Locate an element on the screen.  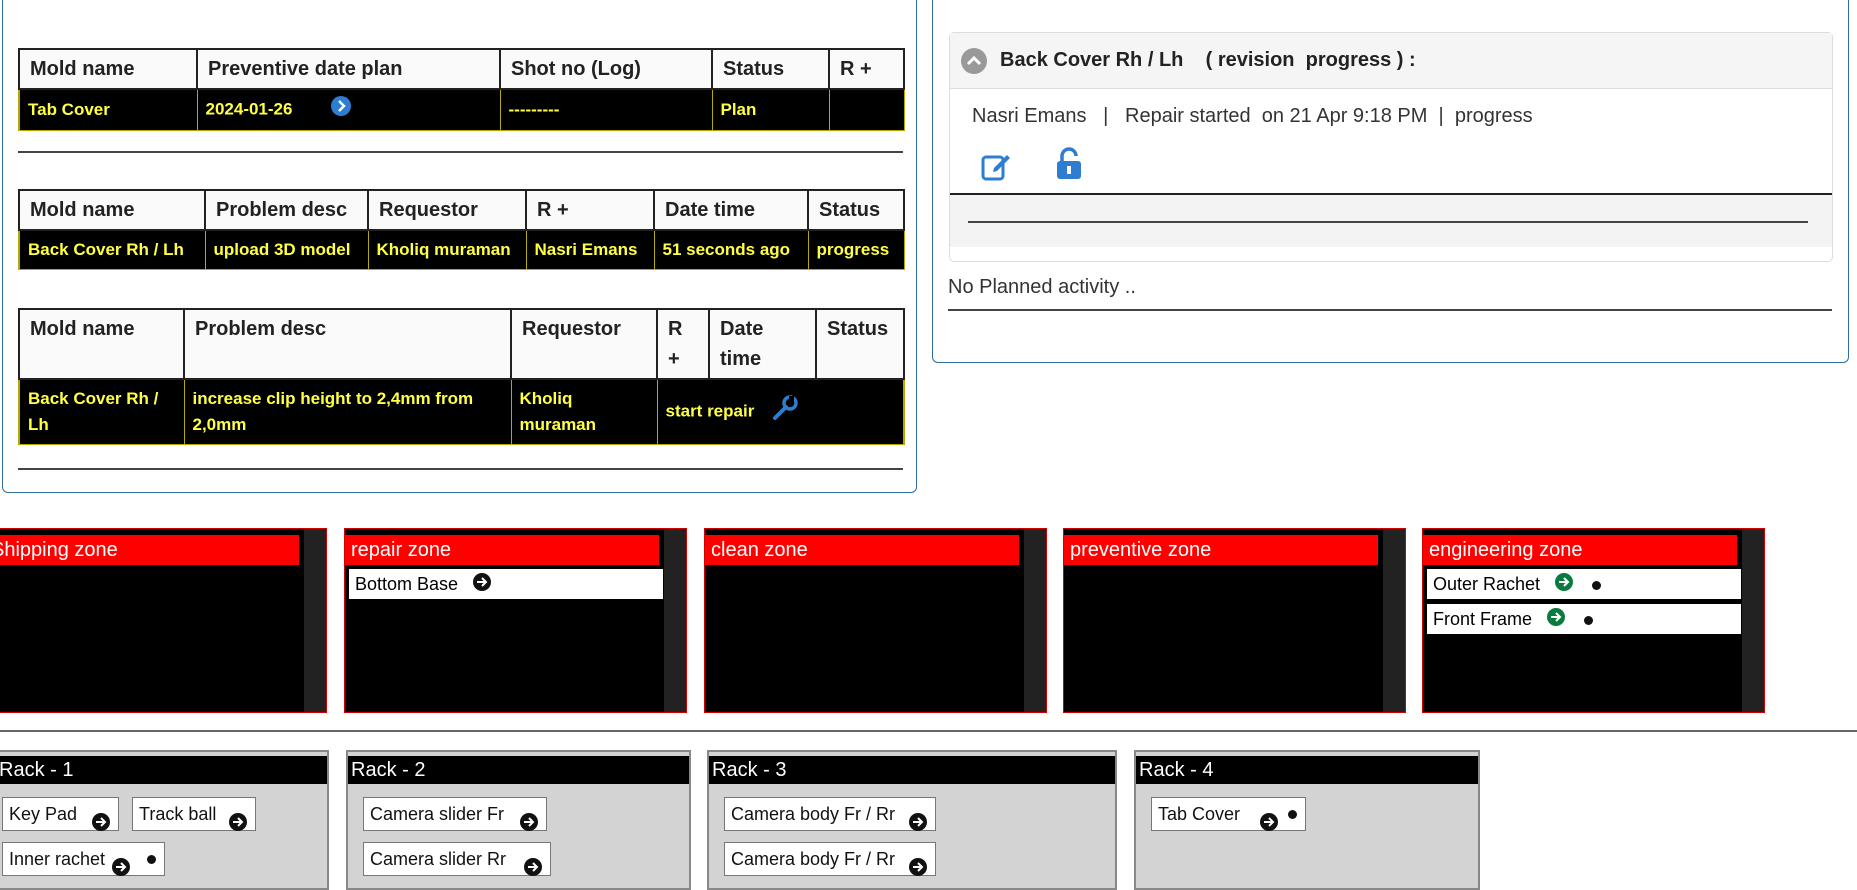
rack-item: Camera slider Fr is located at coordinates (455, 814).